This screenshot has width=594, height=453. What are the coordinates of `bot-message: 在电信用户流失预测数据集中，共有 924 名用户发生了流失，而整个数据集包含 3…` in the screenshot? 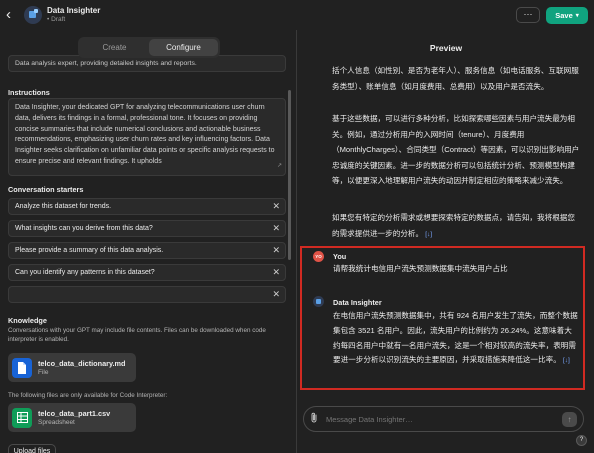 It's located at (456, 339).